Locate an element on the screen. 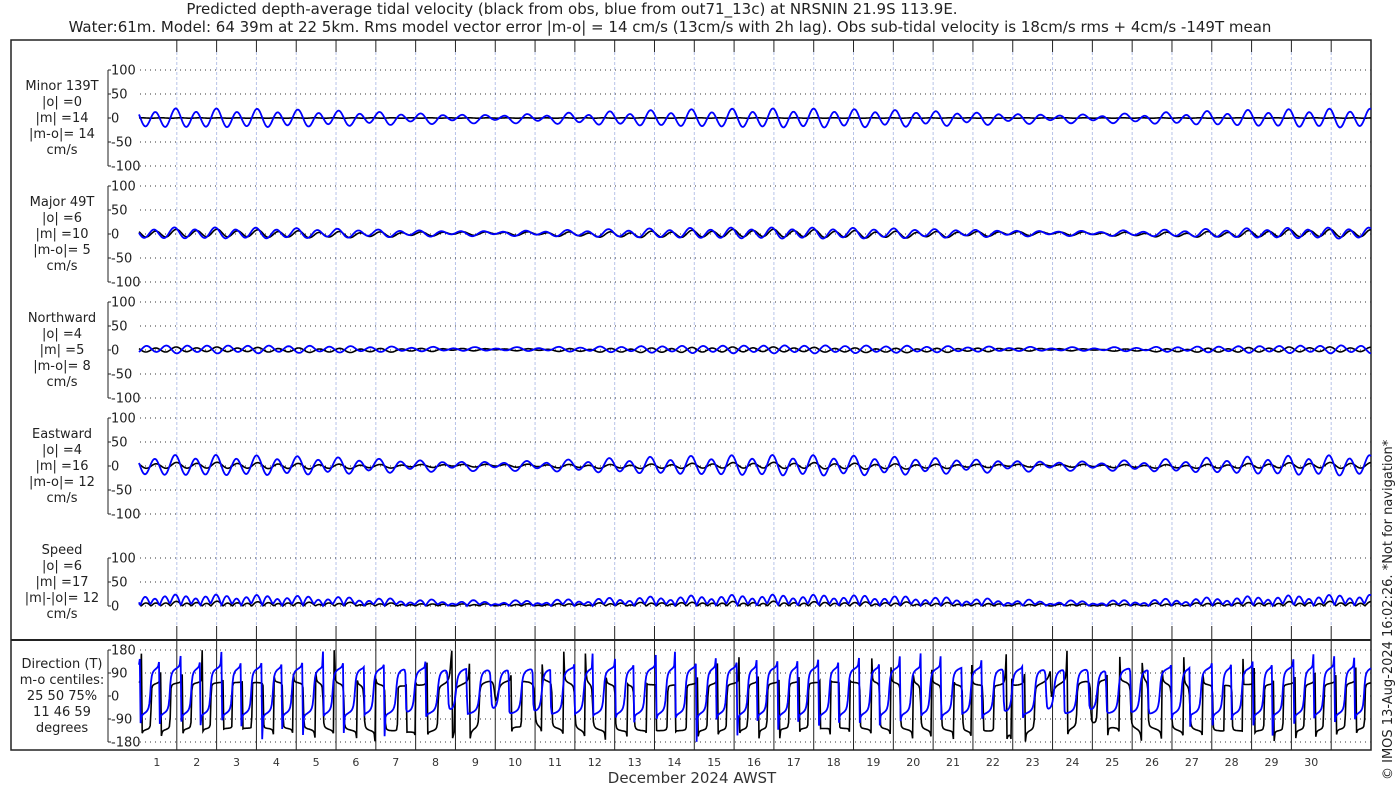 This screenshot has height=800, width=1400. x-tick-label: 3 is located at coordinates (236, 762).